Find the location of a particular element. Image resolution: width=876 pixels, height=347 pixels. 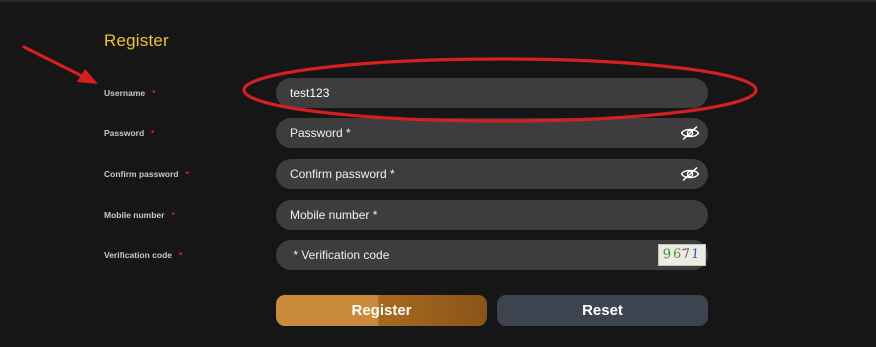

password-row: Password * Password * is located at coordinates (438, 133).